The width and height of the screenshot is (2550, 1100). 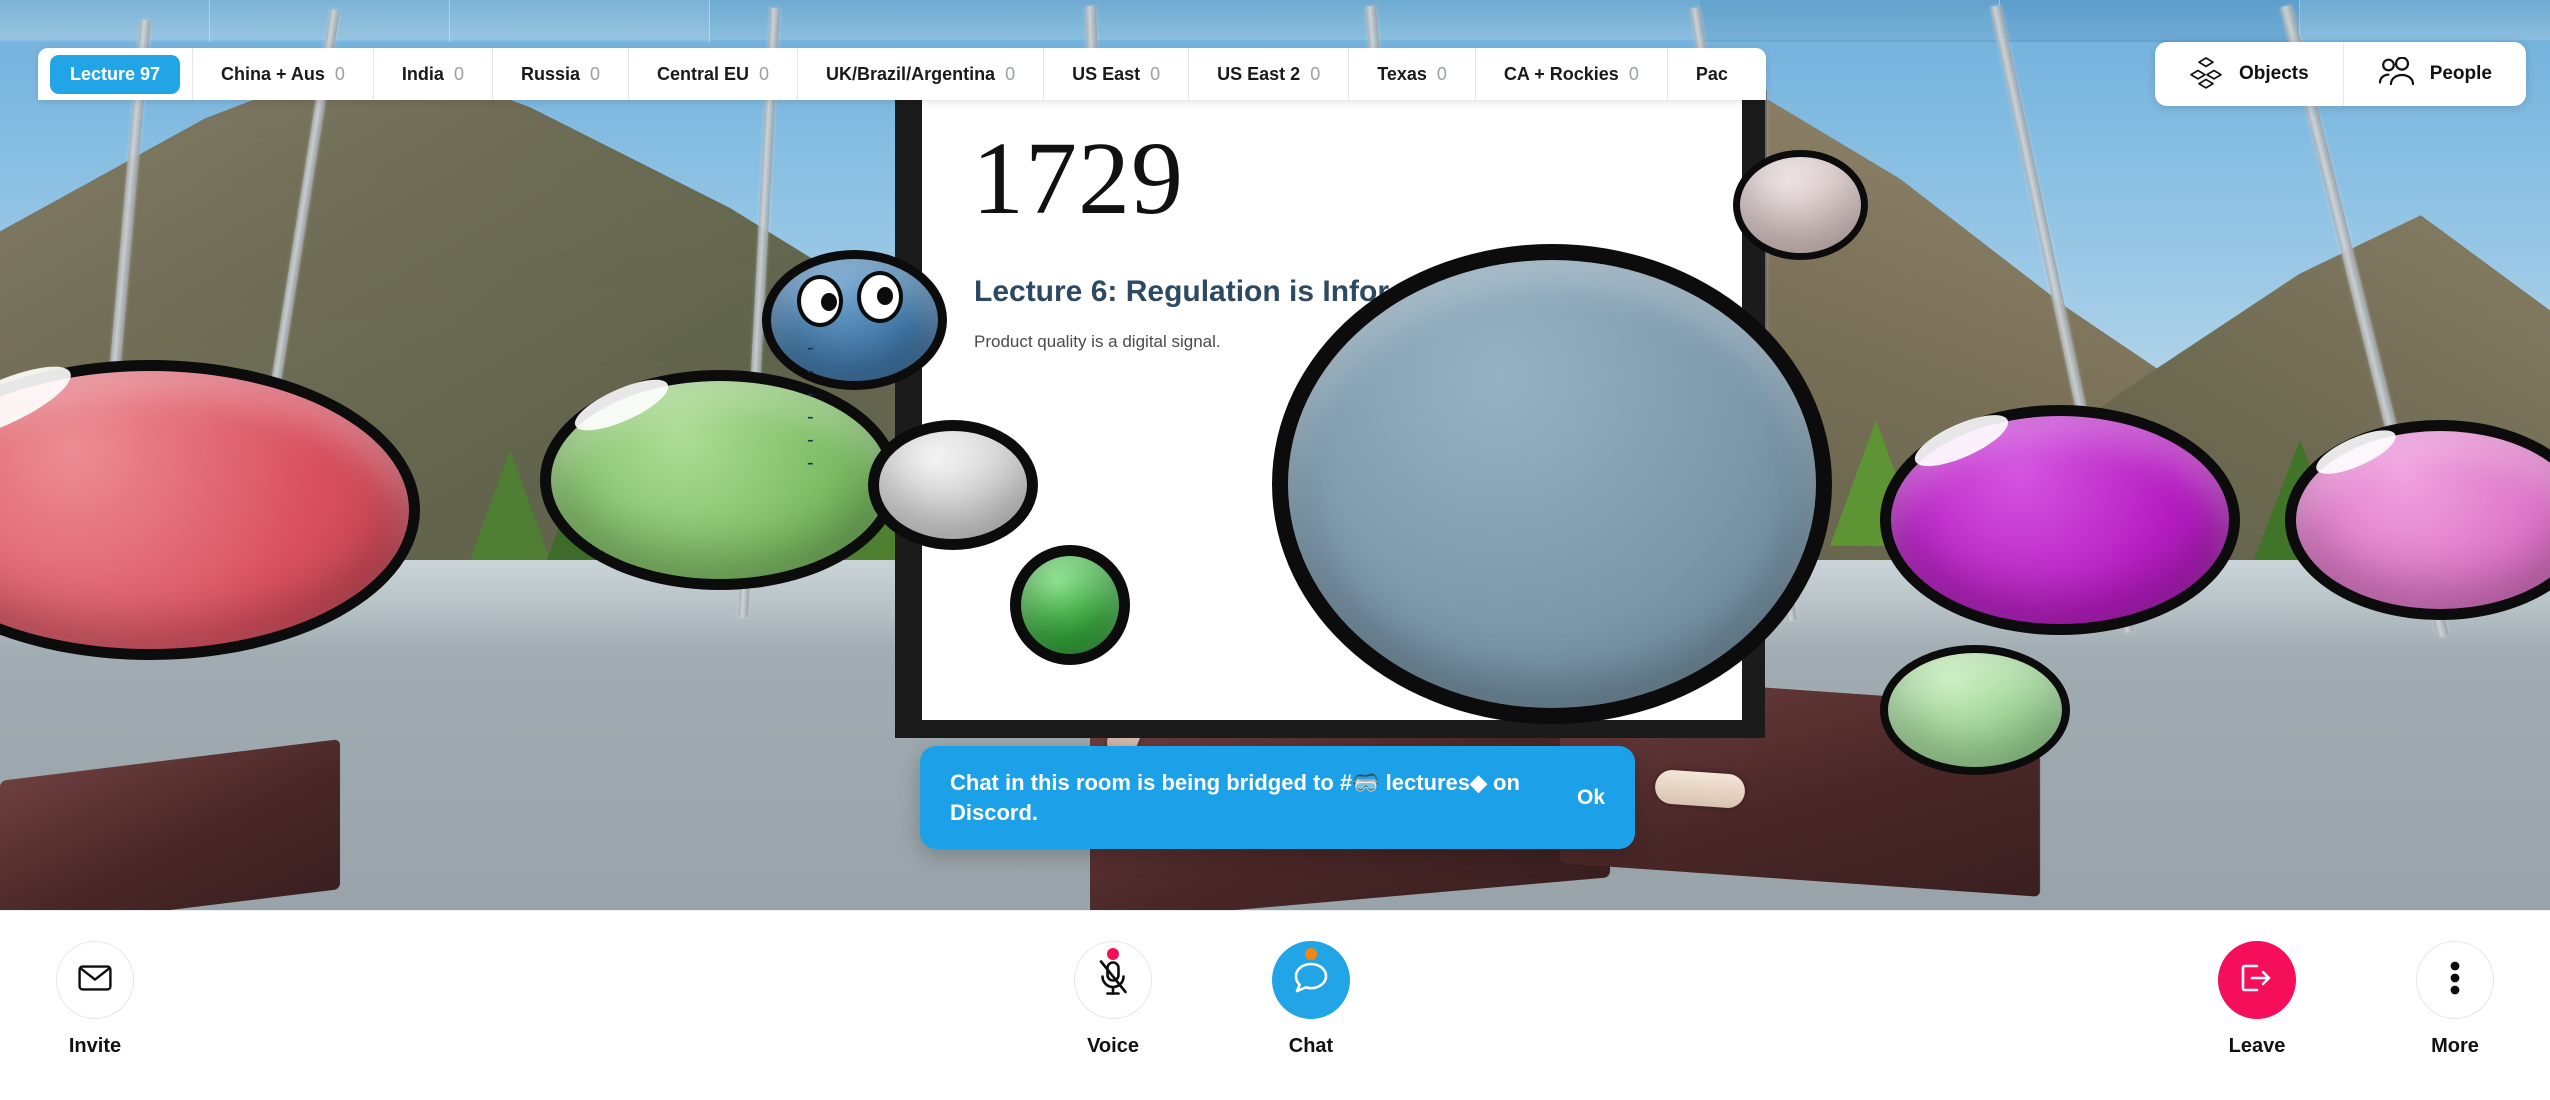 I want to click on tab-central-eu: Central EU 0, so click(x=714, y=74).